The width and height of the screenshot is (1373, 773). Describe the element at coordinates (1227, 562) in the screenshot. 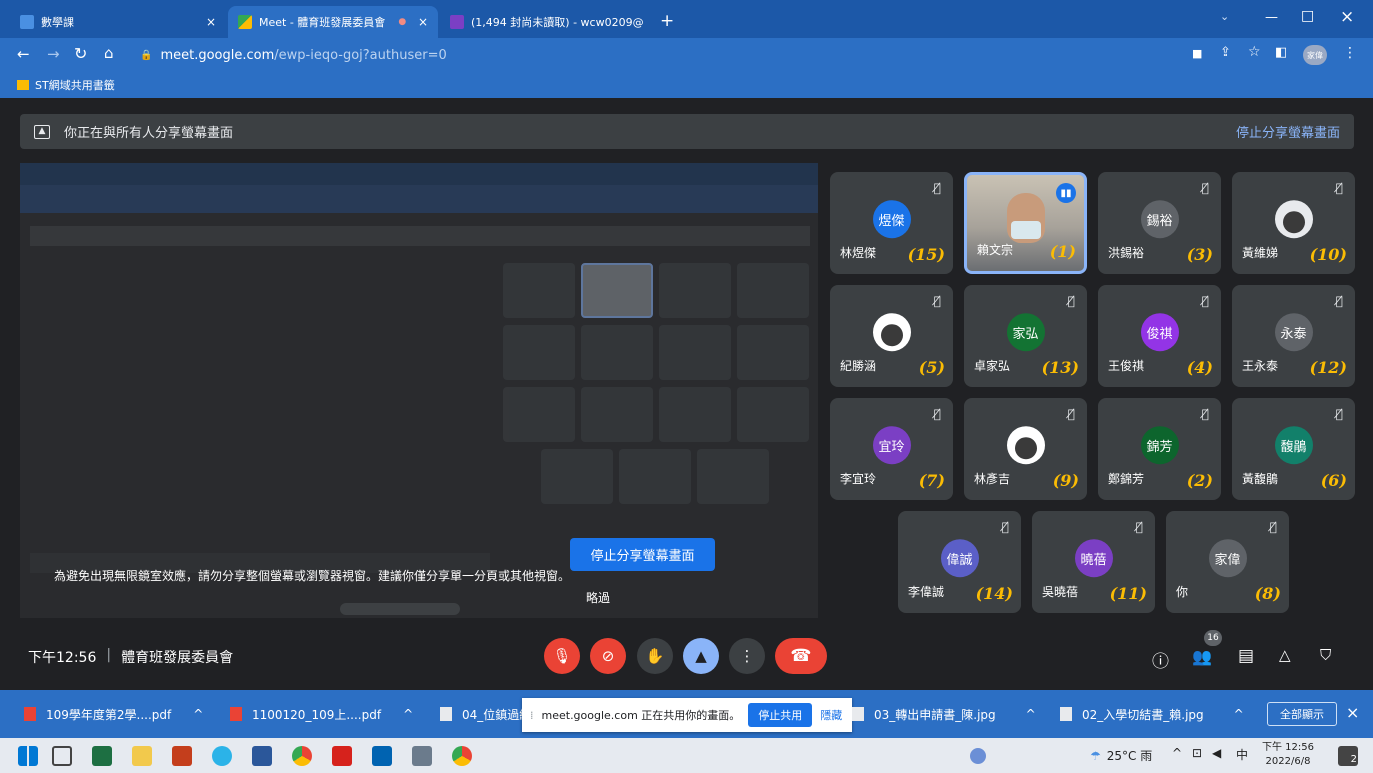

I see `participant-tile: 🎙̸ 家偉你 (8)` at that location.